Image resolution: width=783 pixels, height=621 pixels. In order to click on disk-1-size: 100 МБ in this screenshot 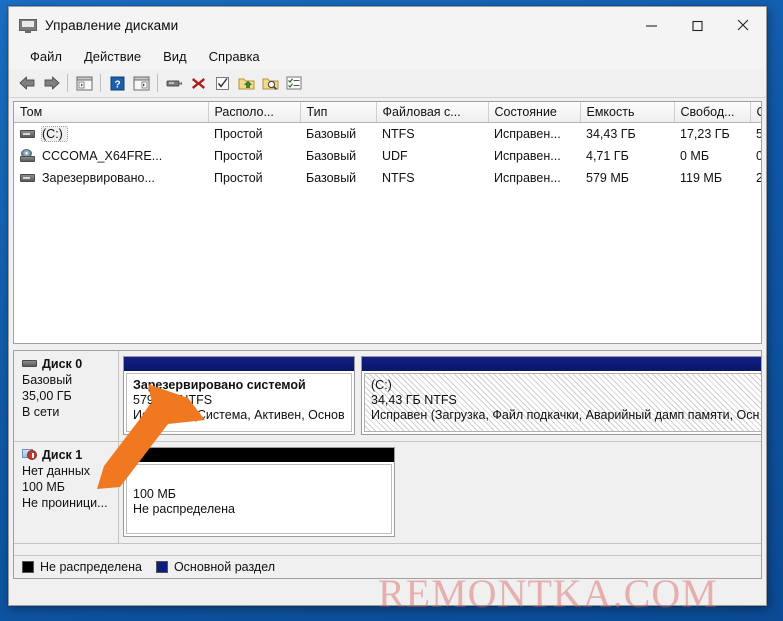, I will do `click(43, 487)`.